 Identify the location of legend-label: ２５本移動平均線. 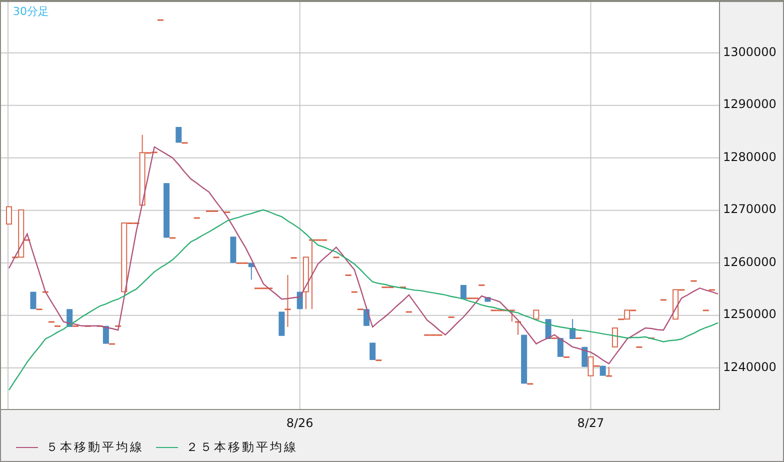
(242, 447).